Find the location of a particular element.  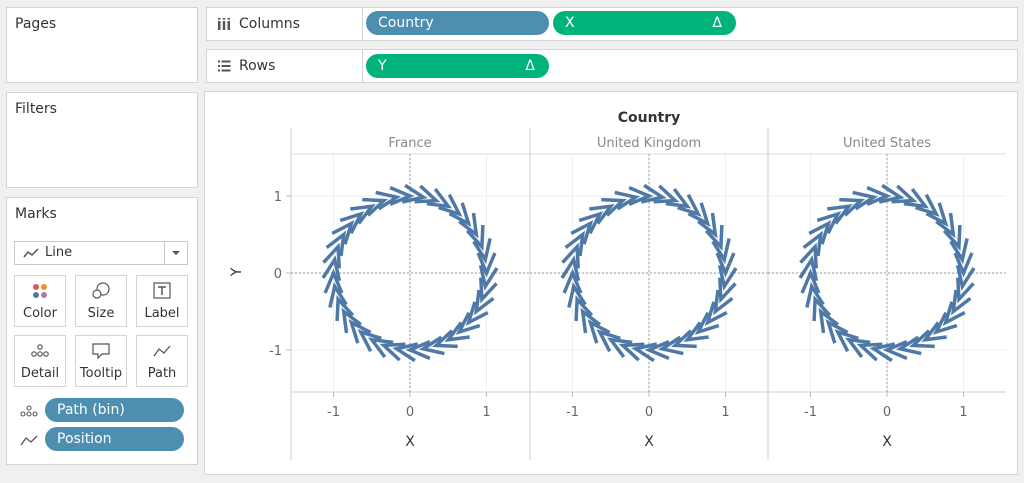

detail-label: Detail is located at coordinates (40, 373).